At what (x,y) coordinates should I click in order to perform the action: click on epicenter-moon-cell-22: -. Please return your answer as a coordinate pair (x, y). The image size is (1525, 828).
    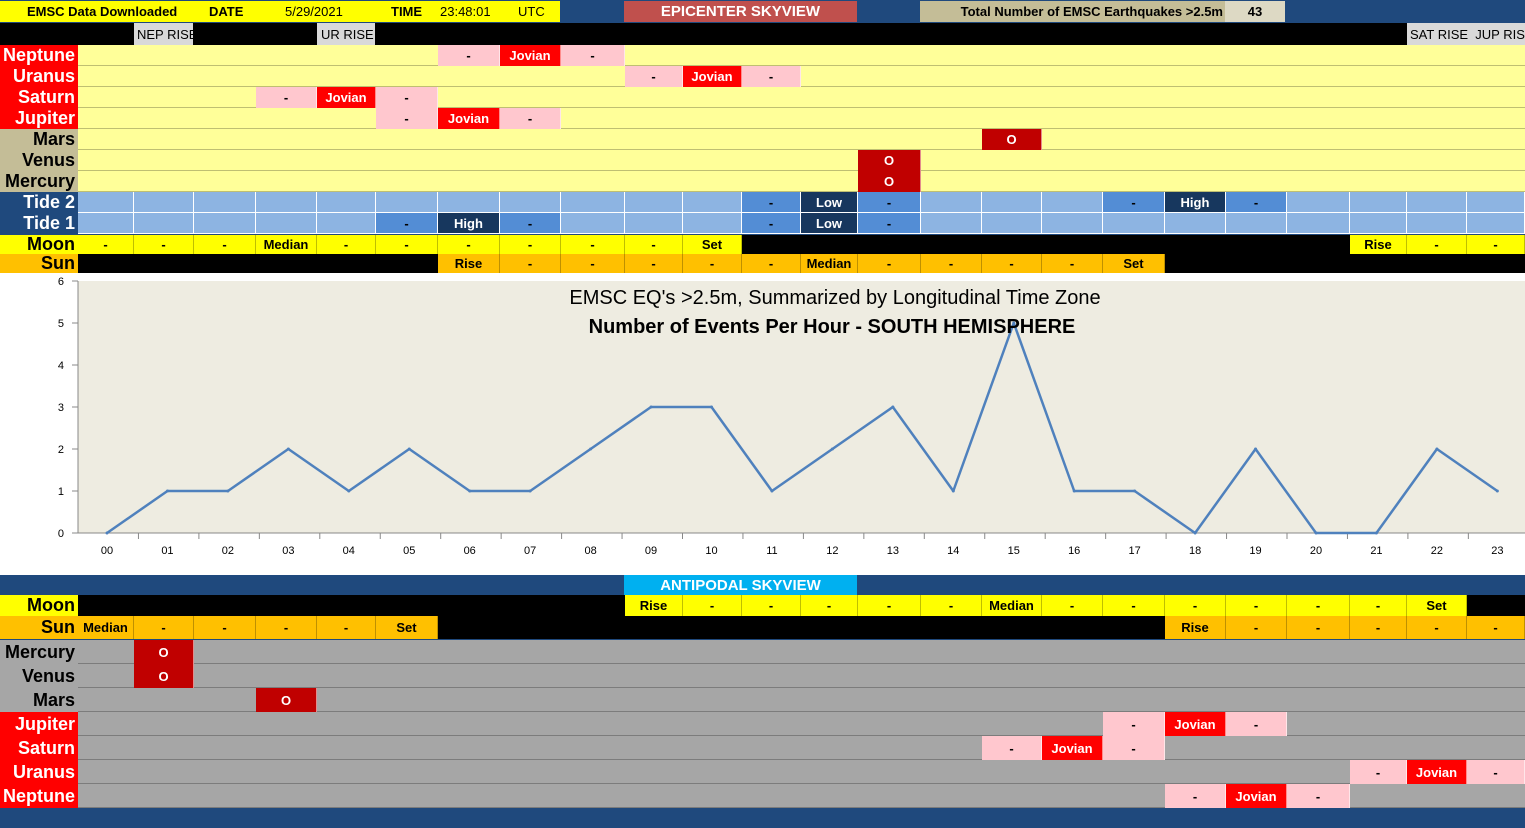
    Looking at the image, I should click on (1437, 244).